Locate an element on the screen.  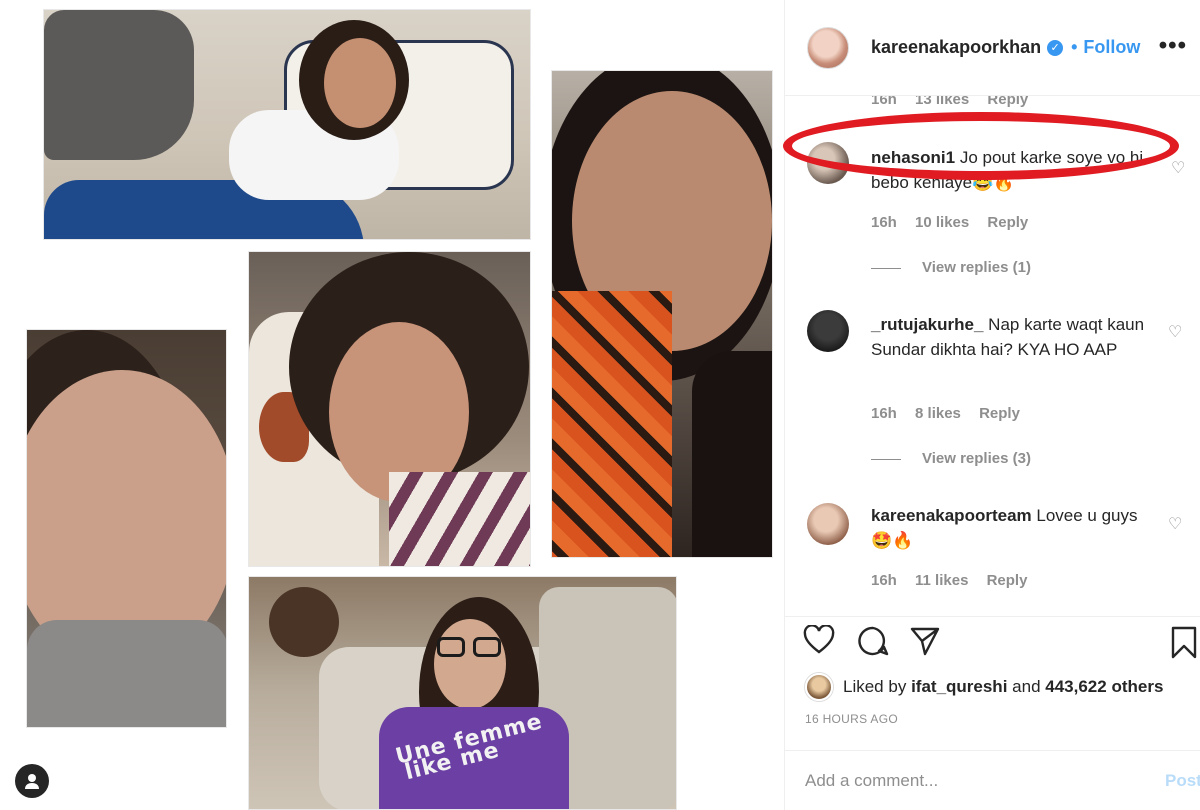
comment-meta-partial: 16h 13 likes Reply is located at coordinates (956, 102).